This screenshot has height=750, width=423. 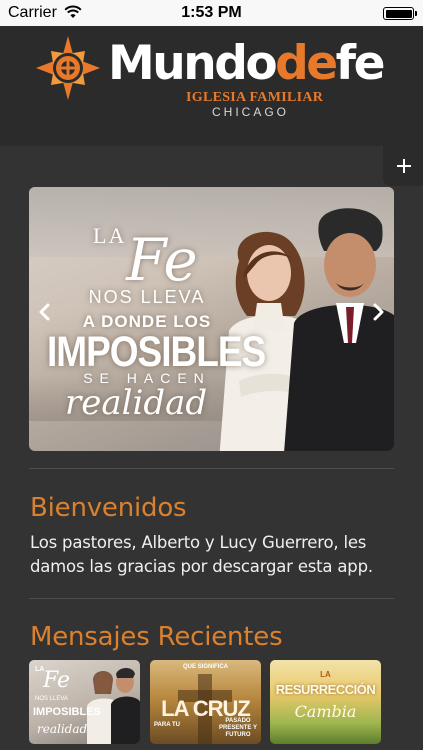 What do you see at coordinates (238, 728) in the screenshot?
I see `thumb2-right: PASADO PRESENTE Y FUTURO` at bounding box center [238, 728].